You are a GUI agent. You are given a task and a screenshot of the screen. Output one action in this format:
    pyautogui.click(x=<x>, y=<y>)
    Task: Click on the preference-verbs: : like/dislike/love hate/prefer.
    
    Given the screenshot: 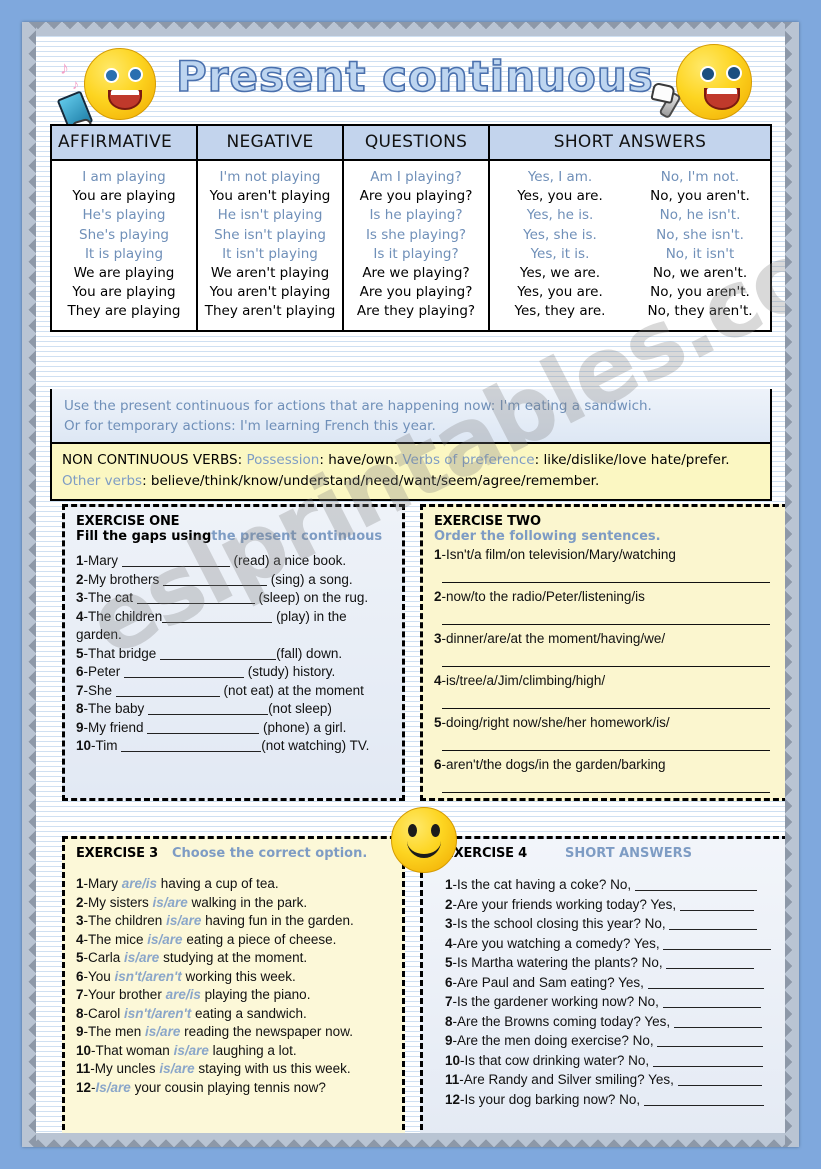 What is the action you would take?
    pyautogui.click(x=632, y=460)
    